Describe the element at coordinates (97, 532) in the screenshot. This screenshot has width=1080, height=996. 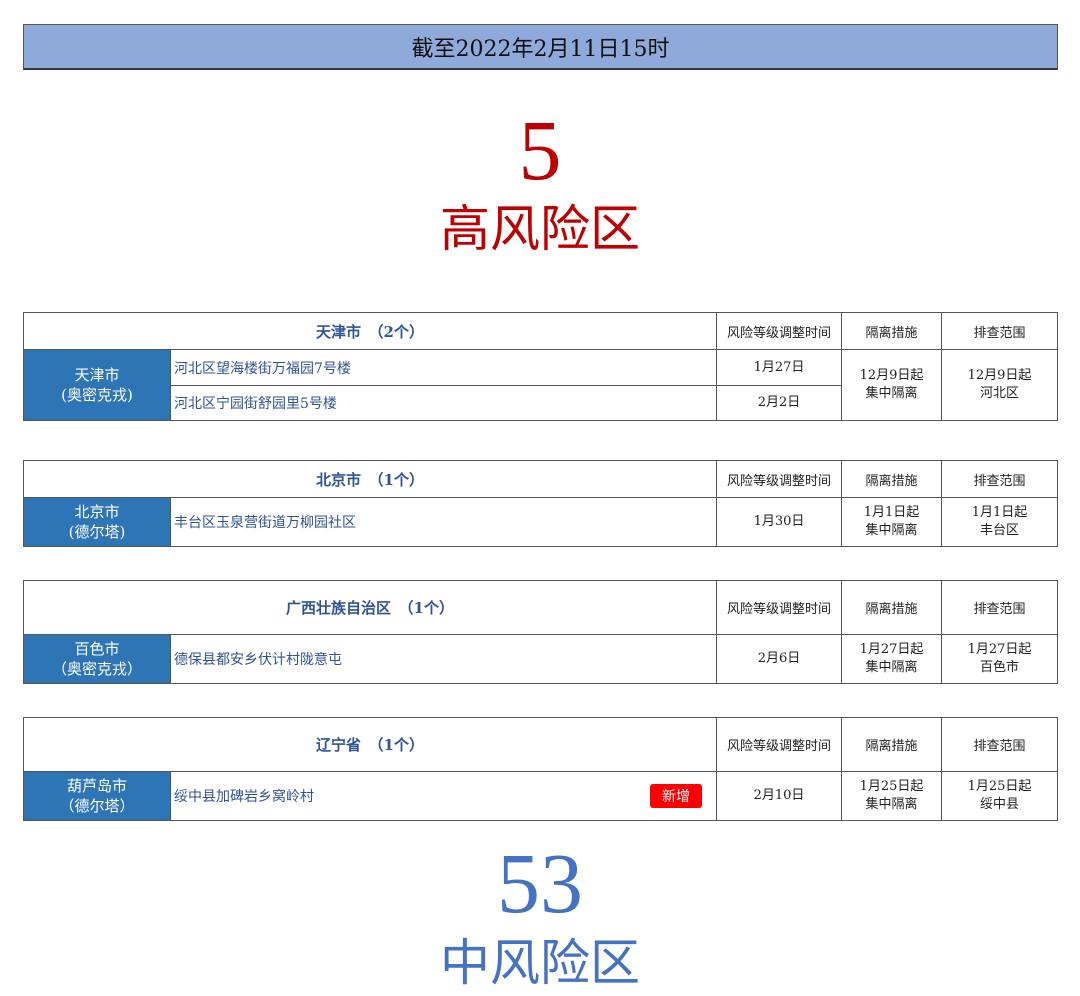
I see `variant-name: (德尔塔)` at that location.